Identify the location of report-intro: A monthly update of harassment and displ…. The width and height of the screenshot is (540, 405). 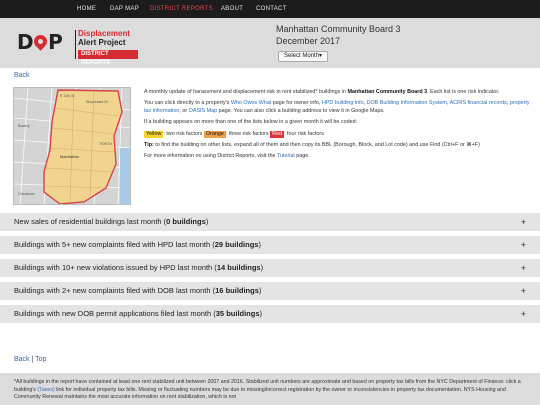
(338, 127).